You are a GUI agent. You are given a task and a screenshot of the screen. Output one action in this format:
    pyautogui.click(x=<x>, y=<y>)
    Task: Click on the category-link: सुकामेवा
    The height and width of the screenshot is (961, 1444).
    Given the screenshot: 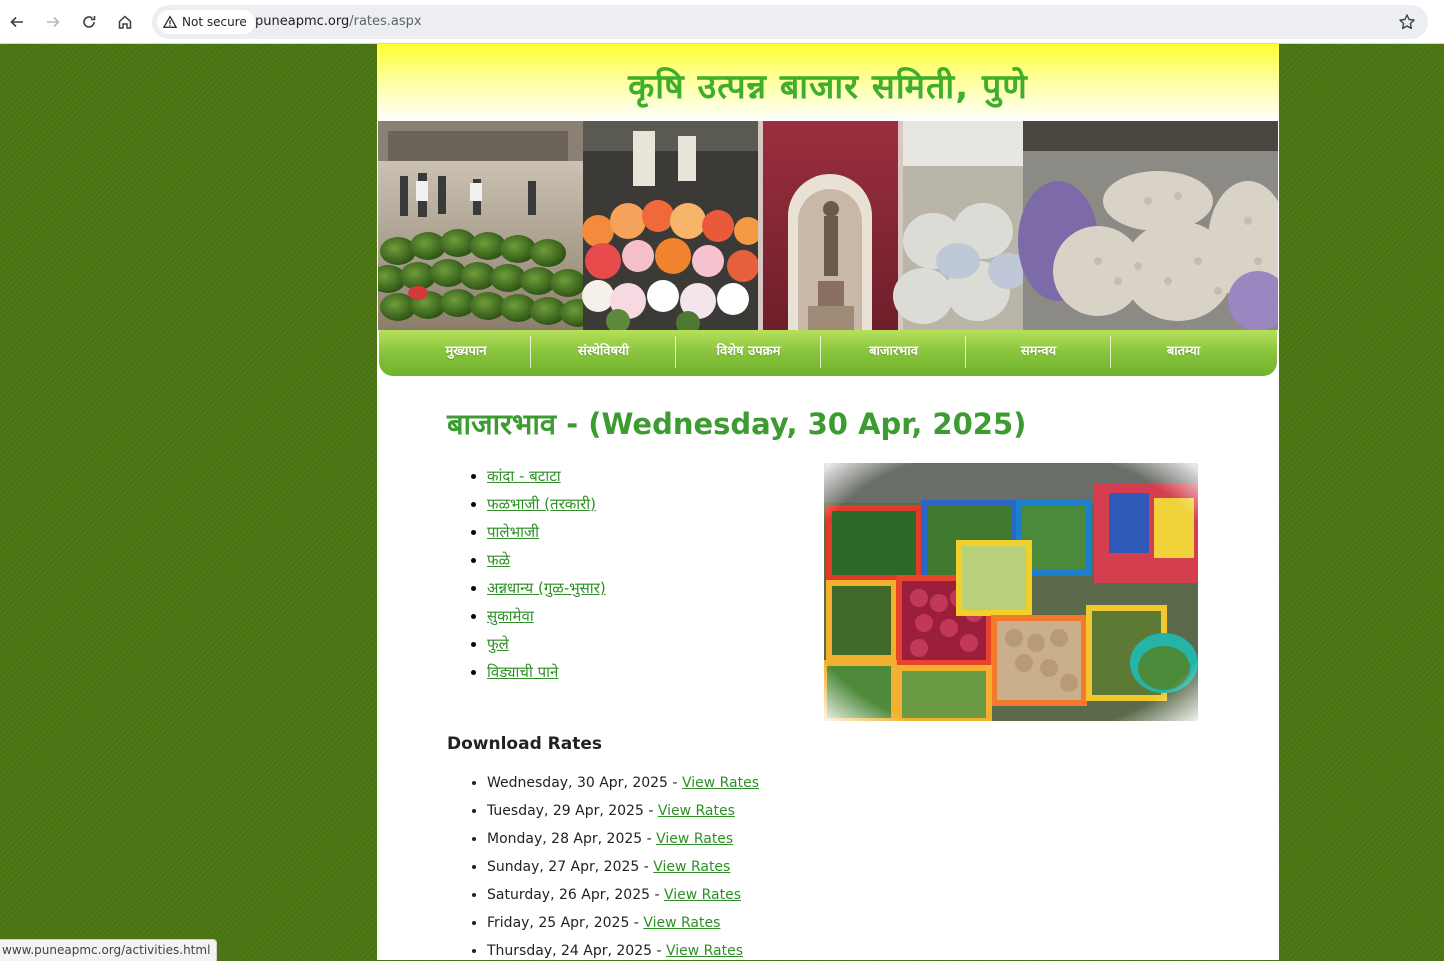 What is the action you would take?
    pyautogui.click(x=510, y=616)
    